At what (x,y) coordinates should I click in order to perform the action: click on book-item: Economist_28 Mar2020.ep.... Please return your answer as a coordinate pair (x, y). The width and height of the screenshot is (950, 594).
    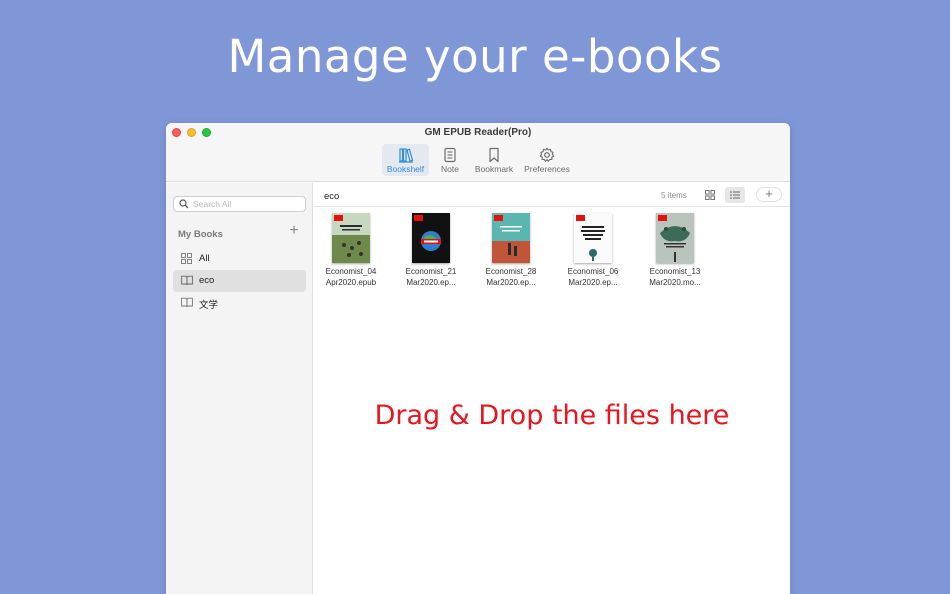
    Looking at the image, I should click on (511, 250).